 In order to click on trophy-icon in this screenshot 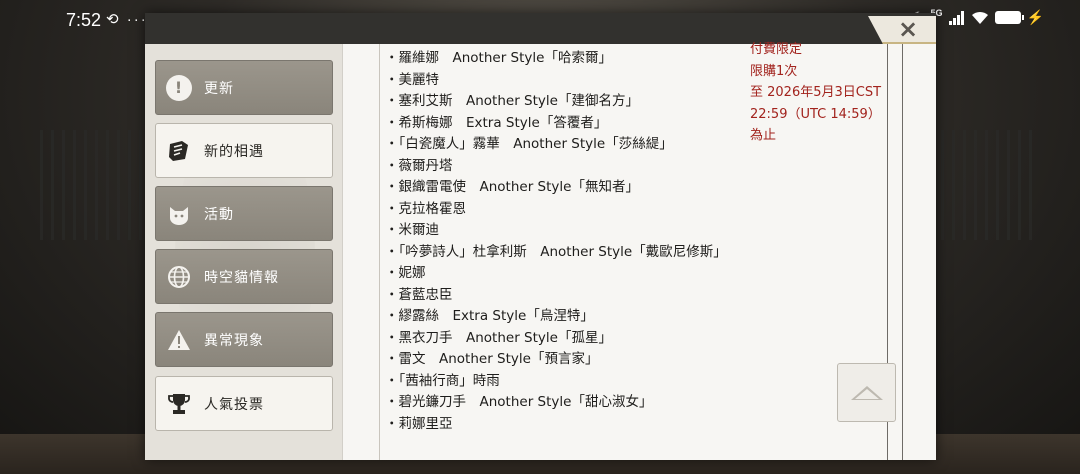, I will do `click(179, 404)`.